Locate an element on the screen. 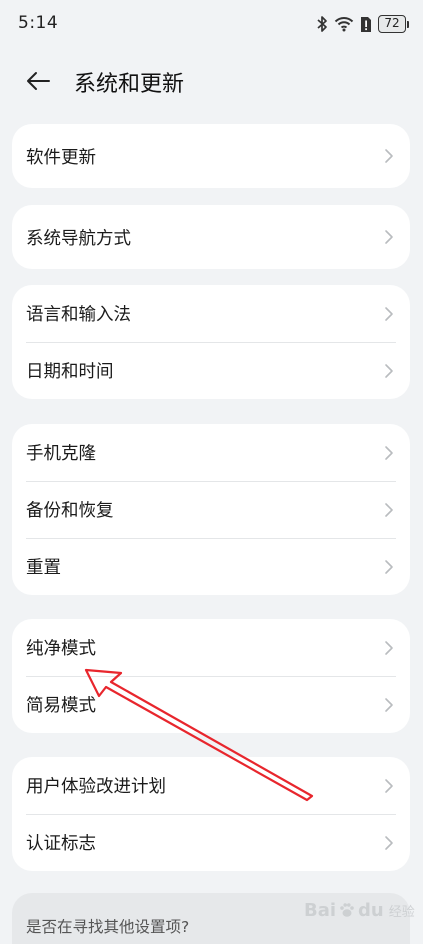  paw-icon is located at coordinates (347, 910).